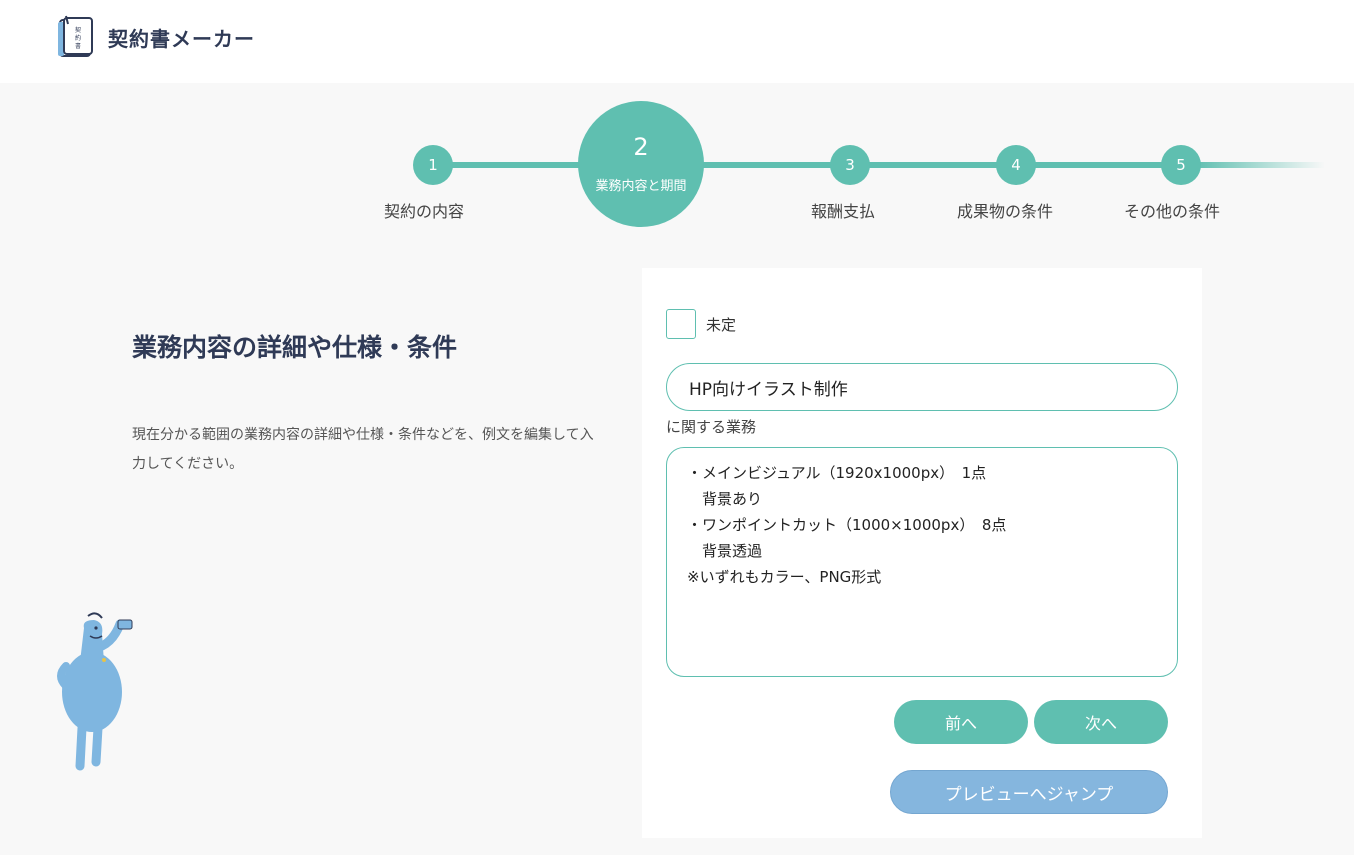  What do you see at coordinates (843, 210) in the screenshot?
I see `step-3-label: 報酬支払` at bounding box center [843, 210].